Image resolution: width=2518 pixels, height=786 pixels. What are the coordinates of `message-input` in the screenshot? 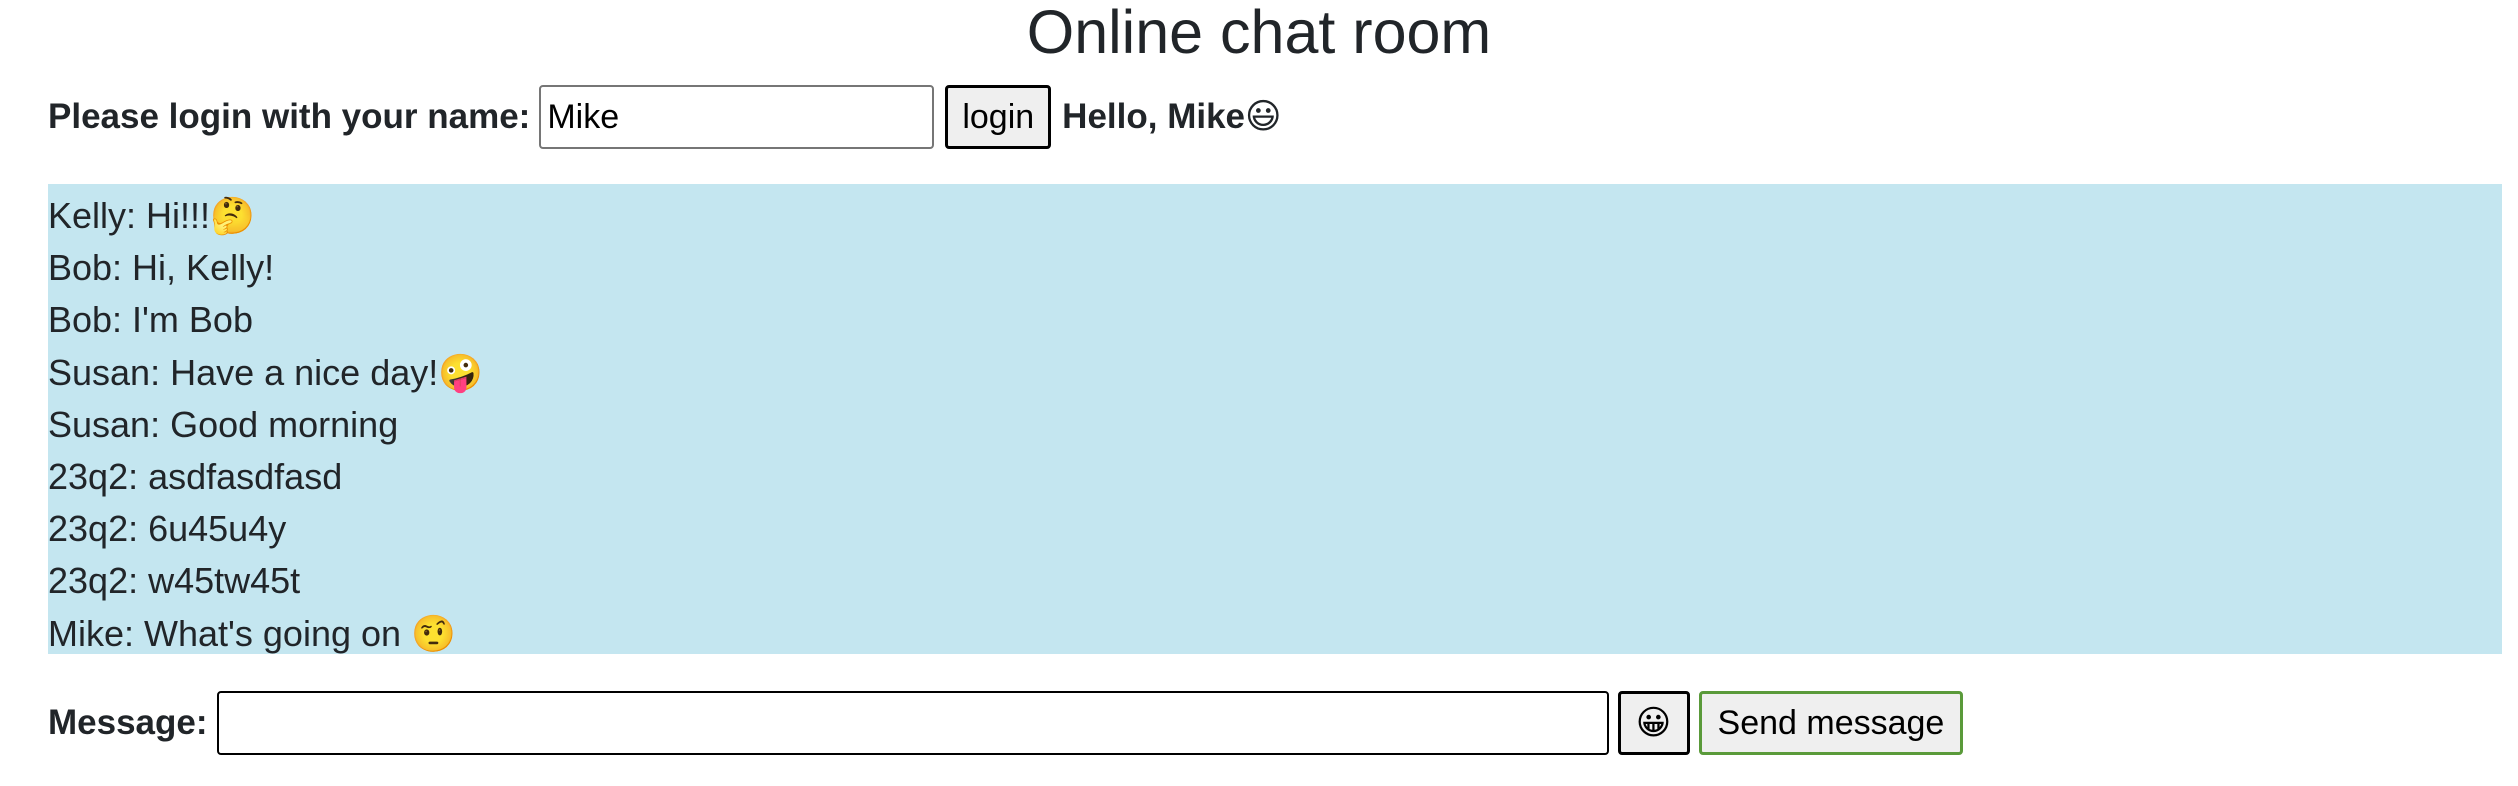 It's located at (912, 723).